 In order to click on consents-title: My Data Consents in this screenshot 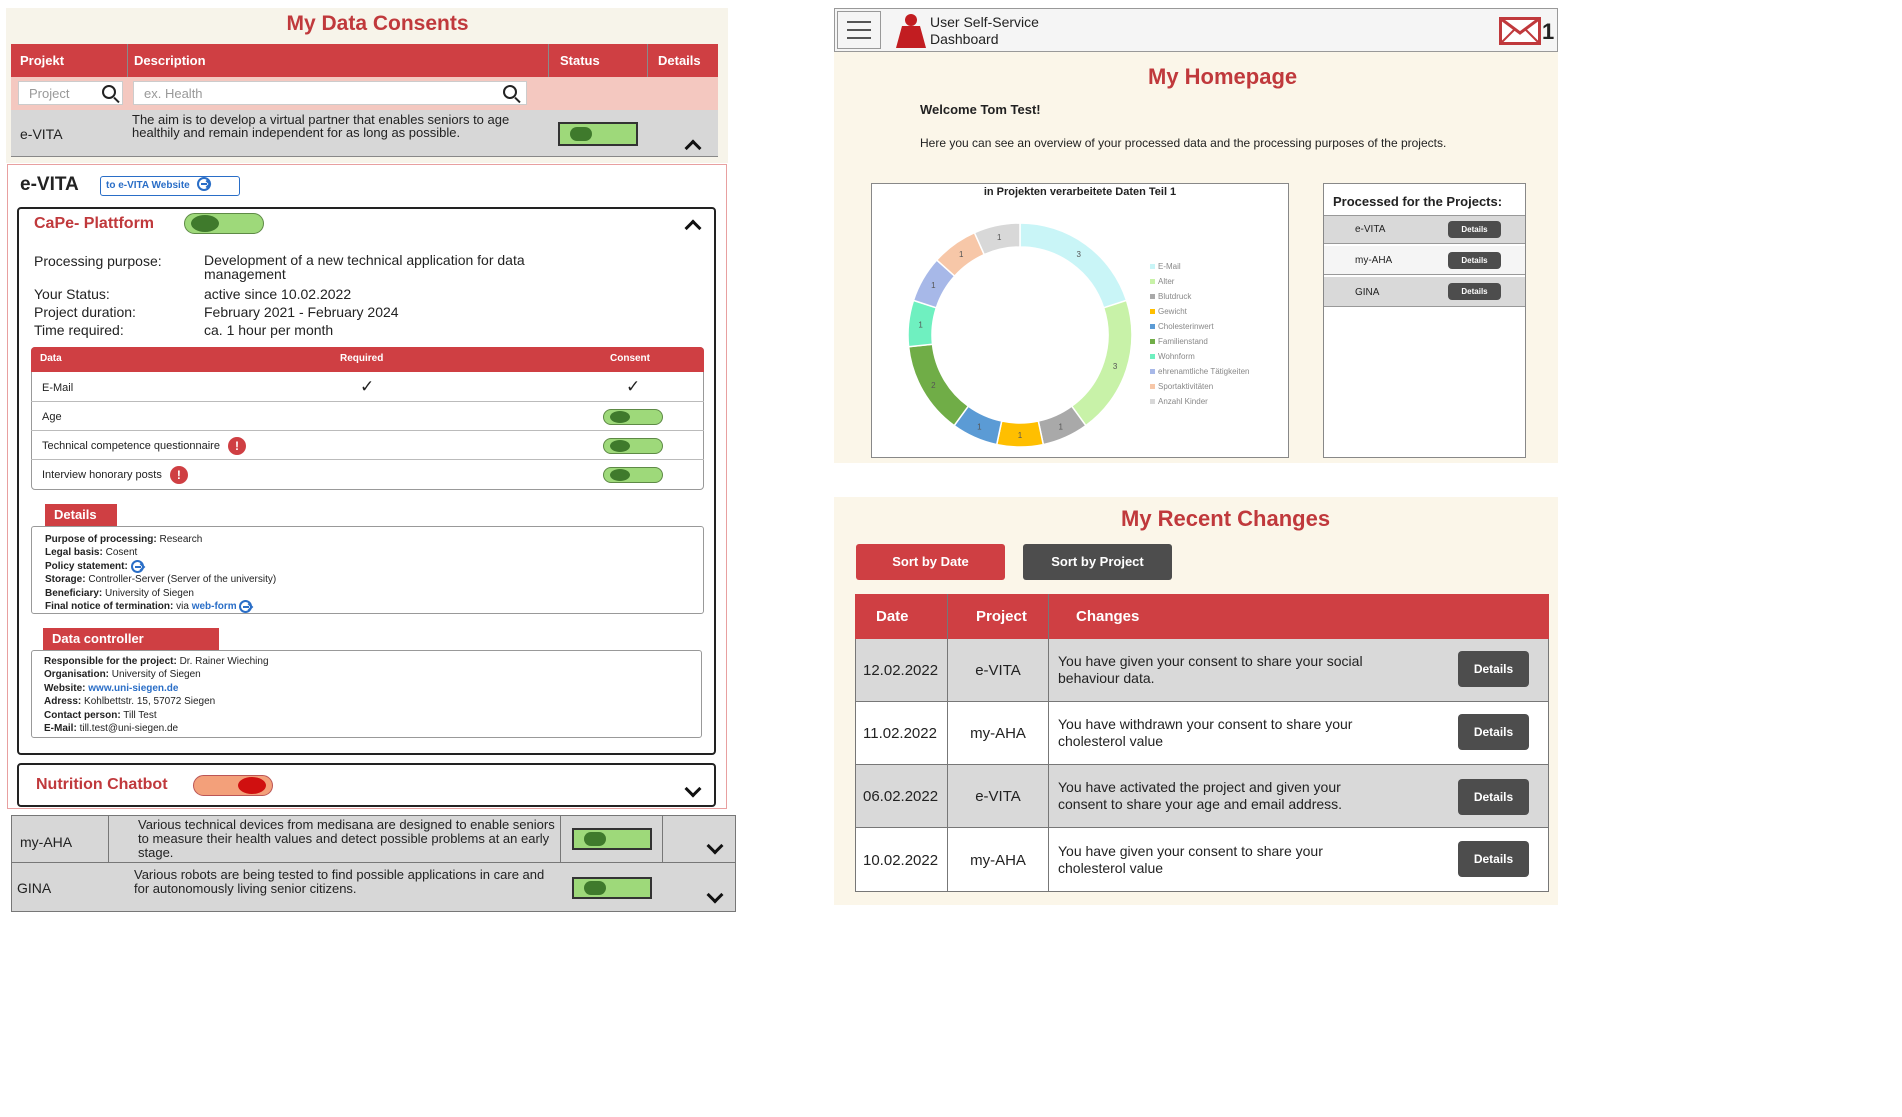, I will do `click(377, 23)`.